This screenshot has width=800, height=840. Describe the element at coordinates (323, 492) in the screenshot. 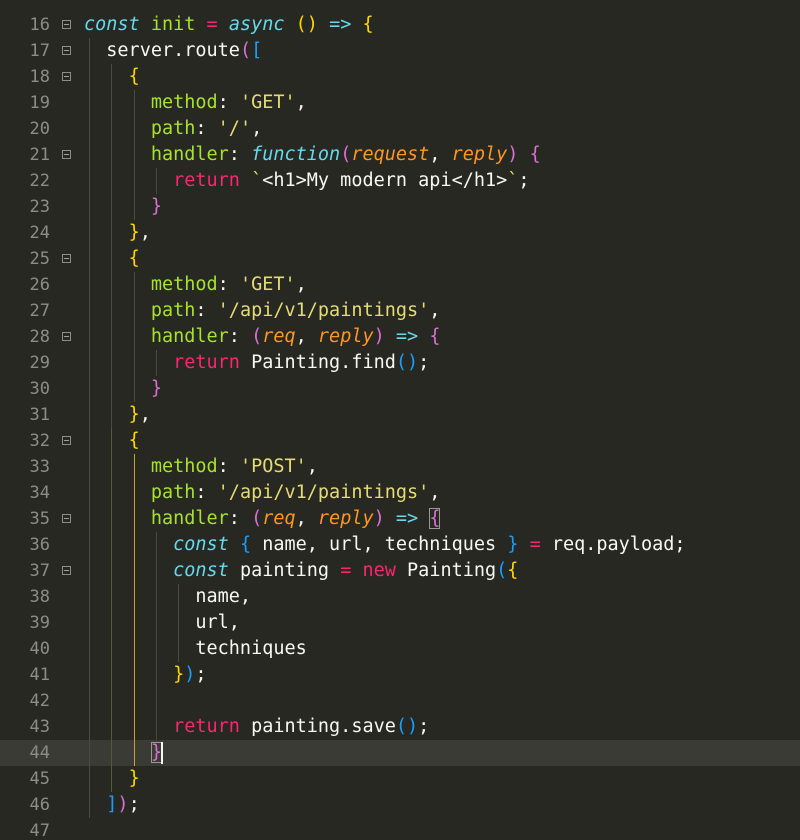

I see `code-token: '/api/v1/paintings'` at that location.